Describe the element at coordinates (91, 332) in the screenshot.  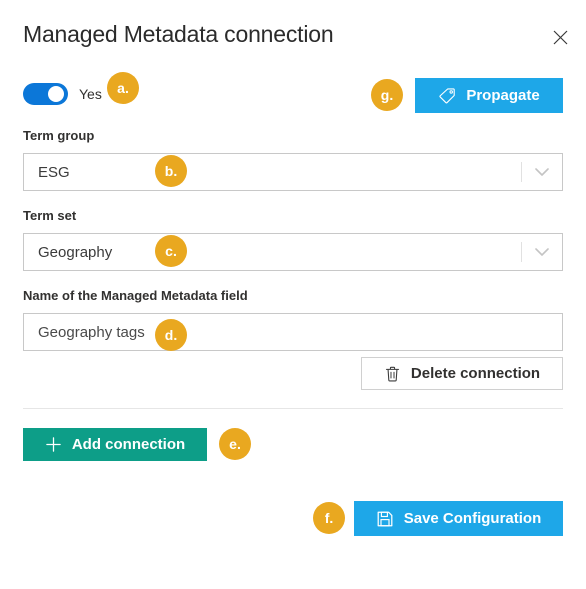
I see `field-name-value: Geography tags` at that location.